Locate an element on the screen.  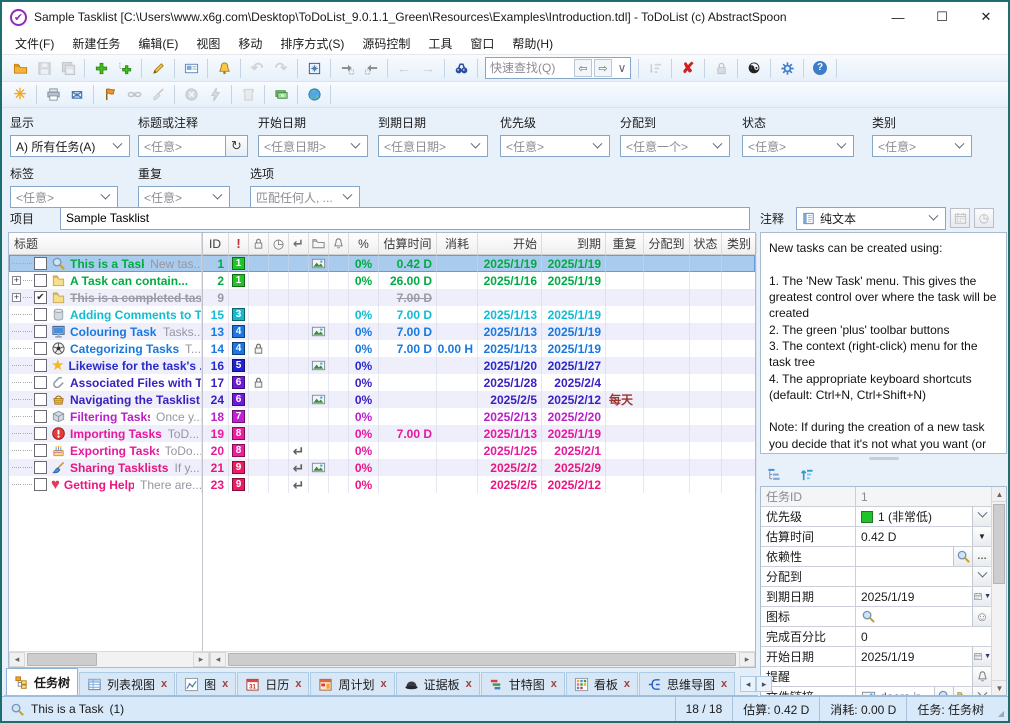
menu-item-4: 视图 is located at coordinates (208, 43).